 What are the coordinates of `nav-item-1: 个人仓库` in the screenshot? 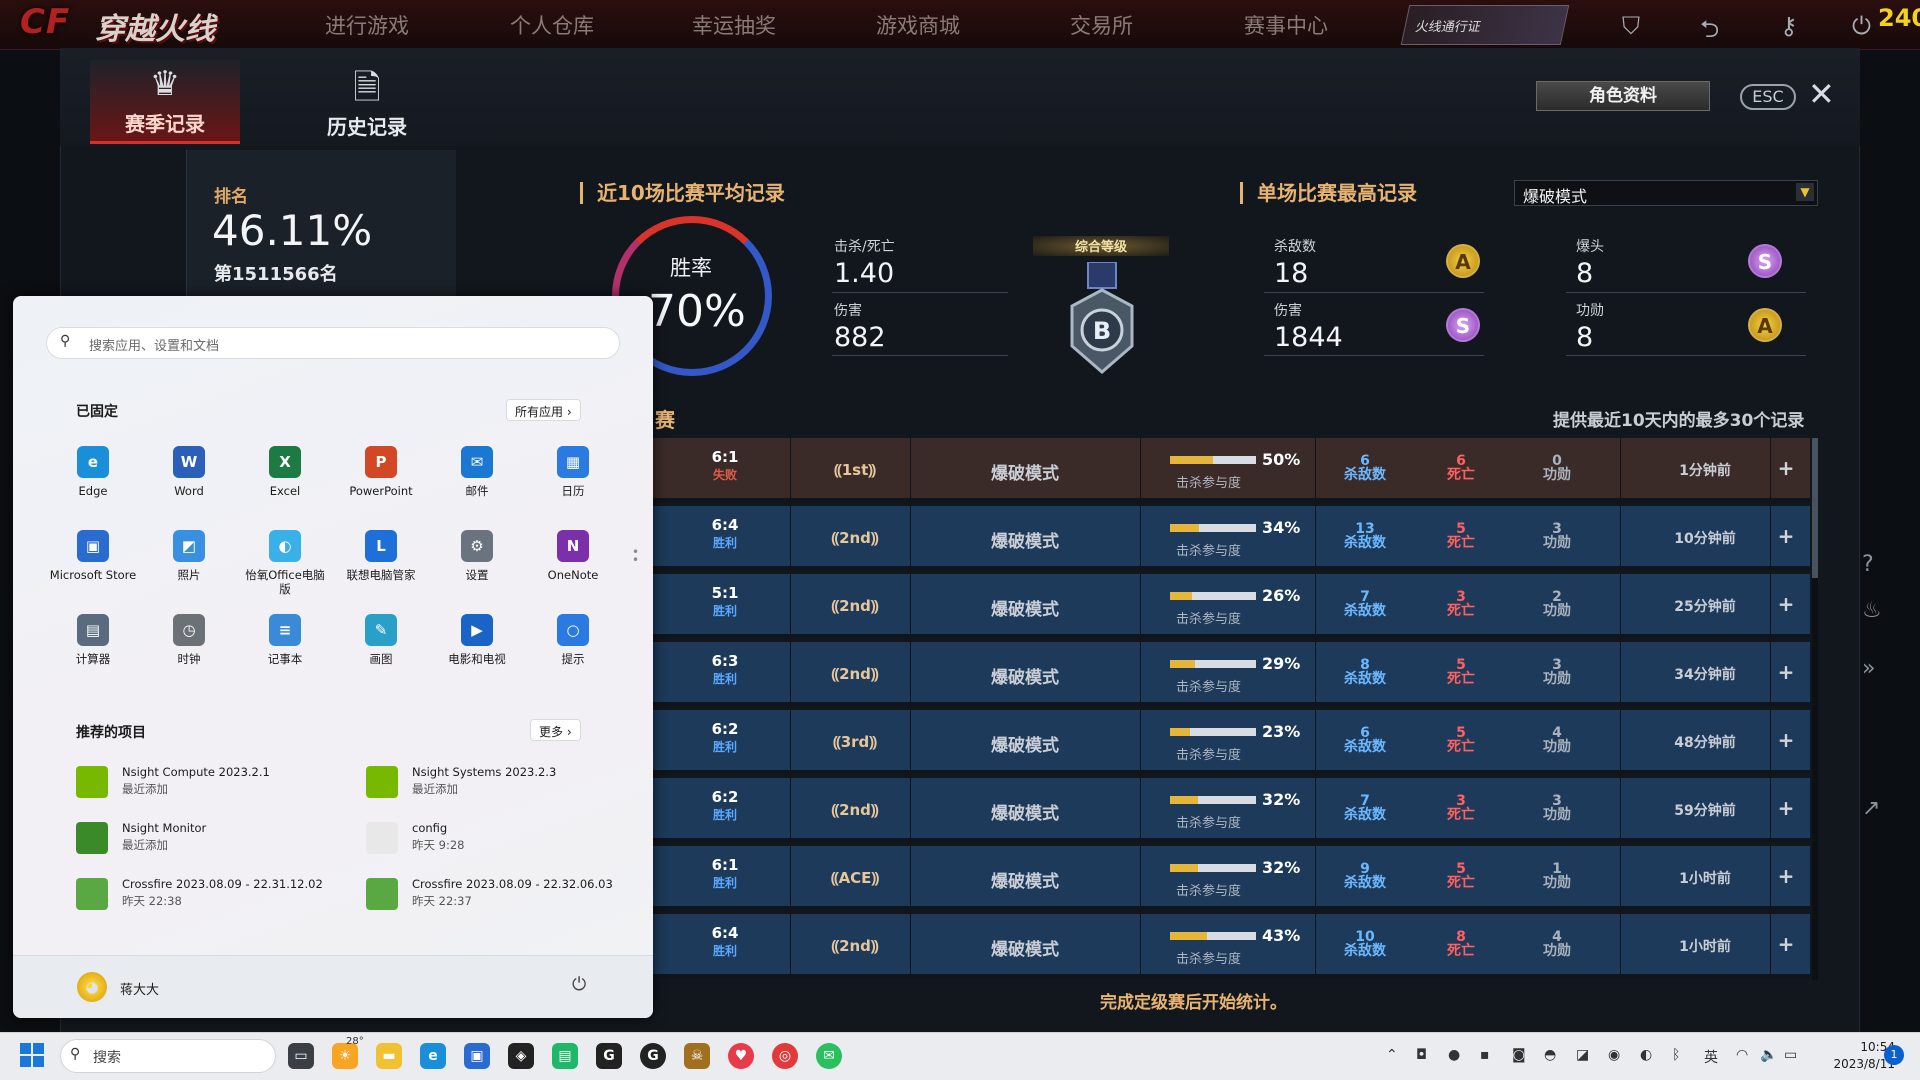 It's located at (552, 25).